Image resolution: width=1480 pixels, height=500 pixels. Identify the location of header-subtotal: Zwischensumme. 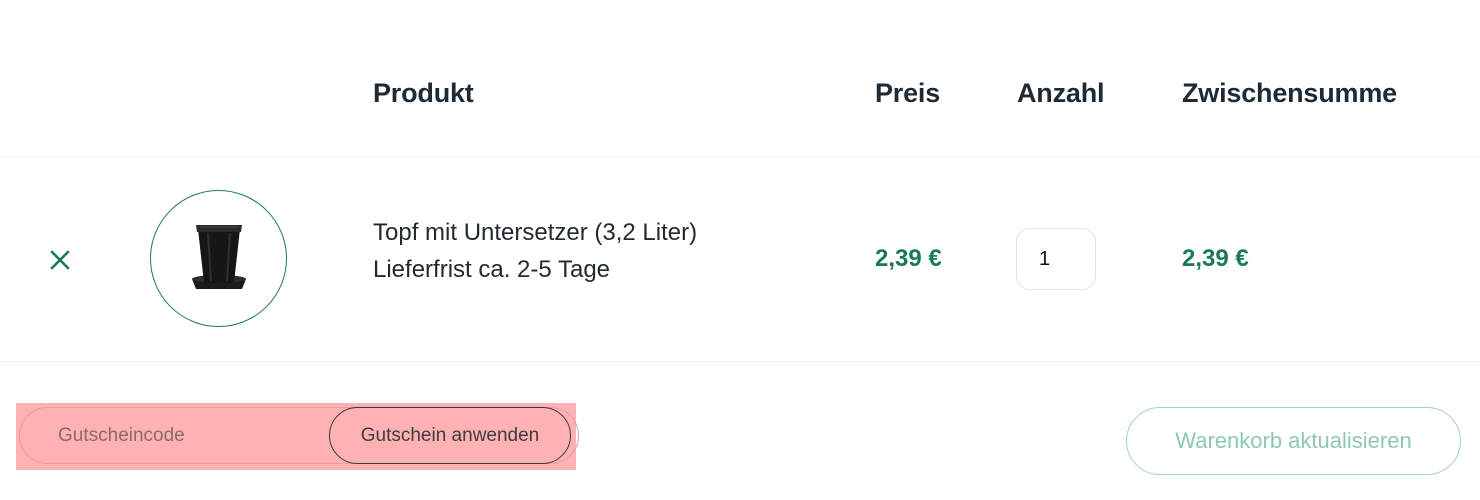
(1289, 93).